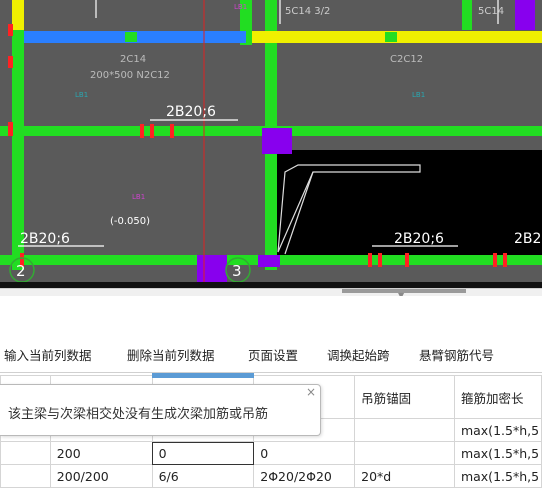 This screenshot has height=494, width=542. Describe the element at coordinates (131, 37) in the screenshot. I see `beam-top-node` at that location.